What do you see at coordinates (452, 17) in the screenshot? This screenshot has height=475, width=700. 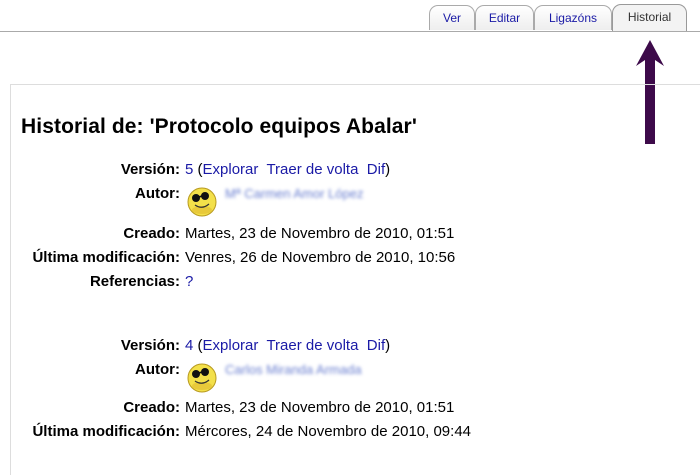 I see `tab-ver: Ver` at bounding box center [452, 17].